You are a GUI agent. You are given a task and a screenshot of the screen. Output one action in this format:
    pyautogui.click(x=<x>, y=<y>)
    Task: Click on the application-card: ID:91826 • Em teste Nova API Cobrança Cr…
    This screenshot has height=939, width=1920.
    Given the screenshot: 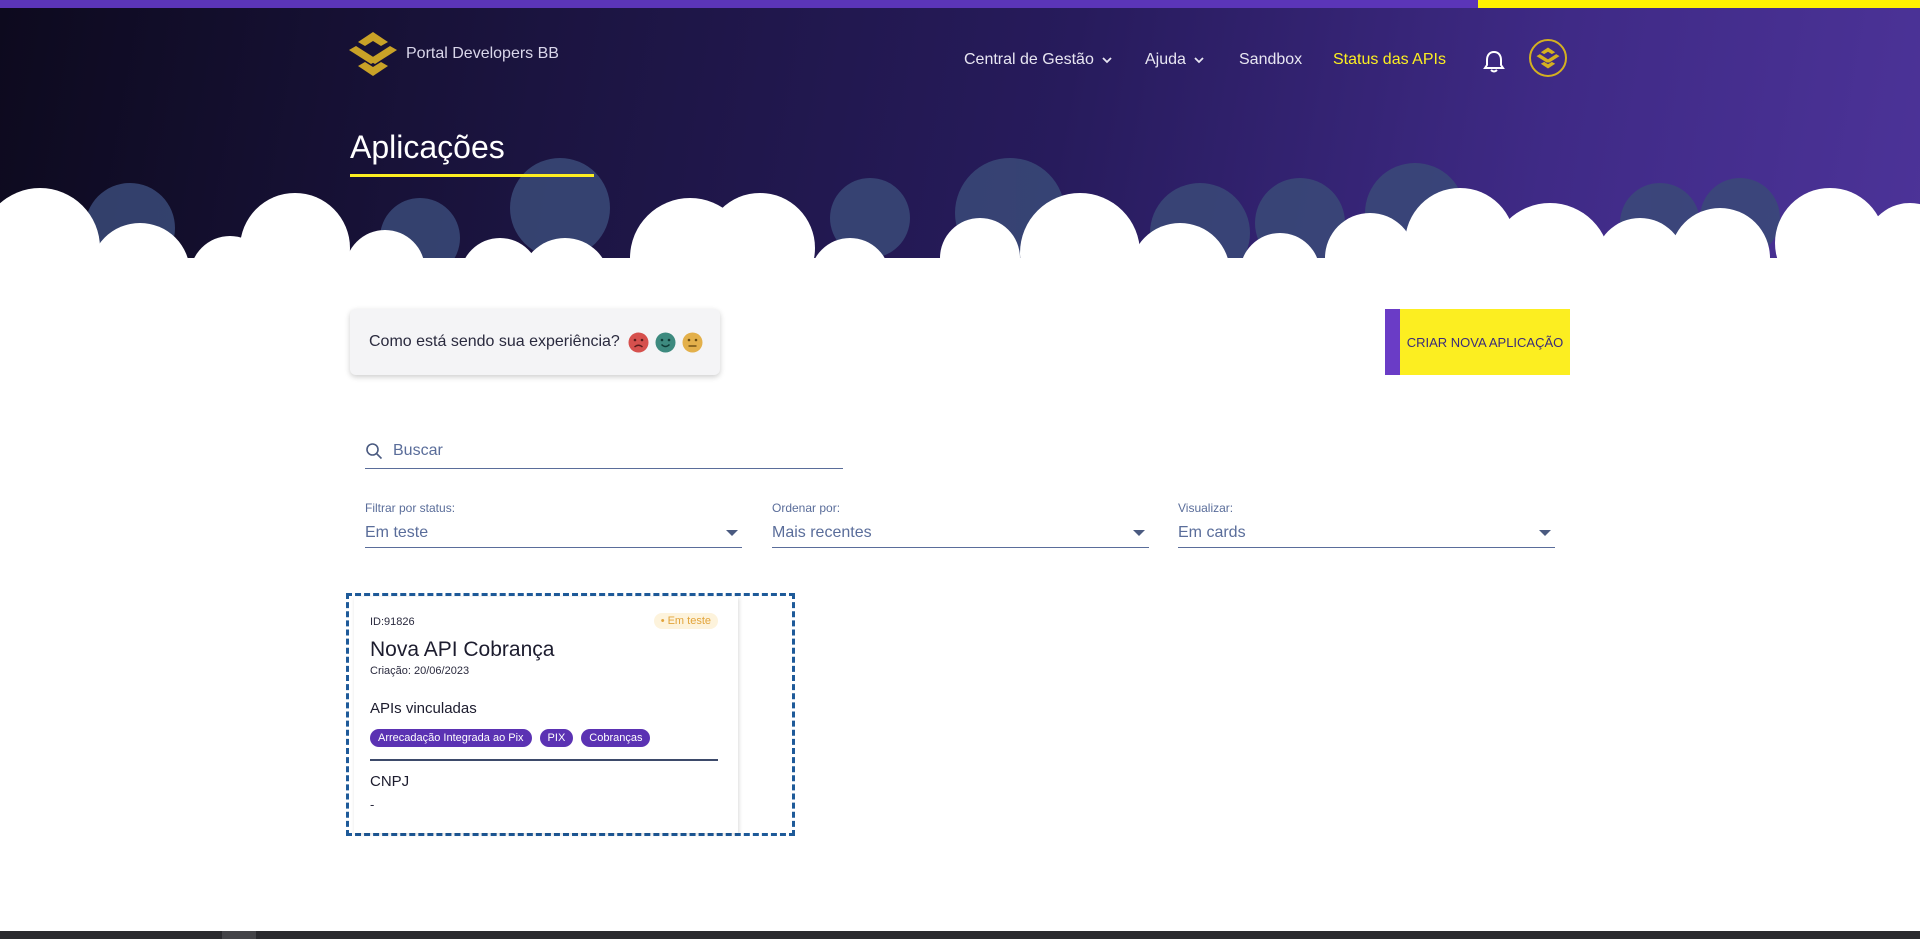 What is the action you would take?
    pyautogui.click(x=546, y=715)
    